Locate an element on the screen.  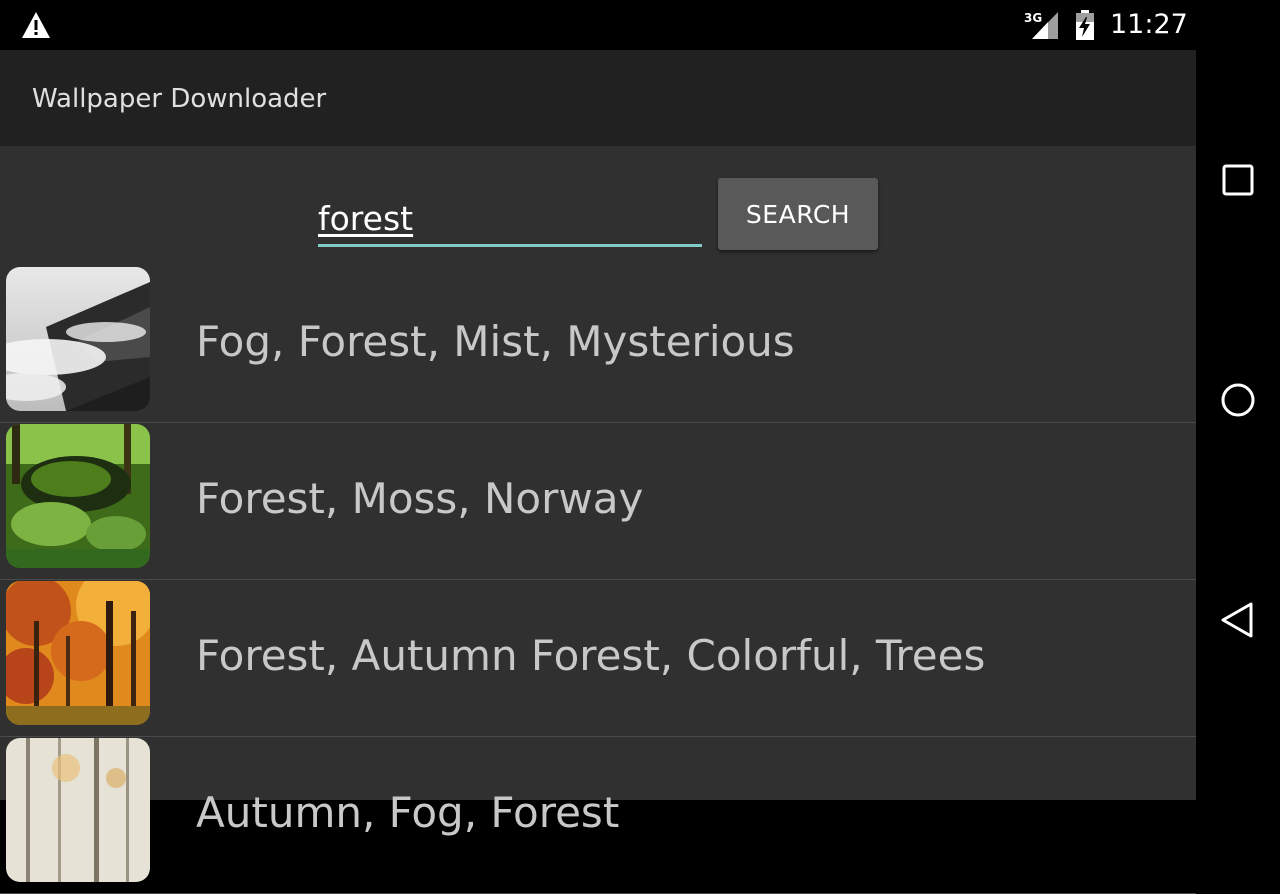
list-item-title: Forest, Autumn Forest, Colorful, Trees is located at coordinates (591, 655).